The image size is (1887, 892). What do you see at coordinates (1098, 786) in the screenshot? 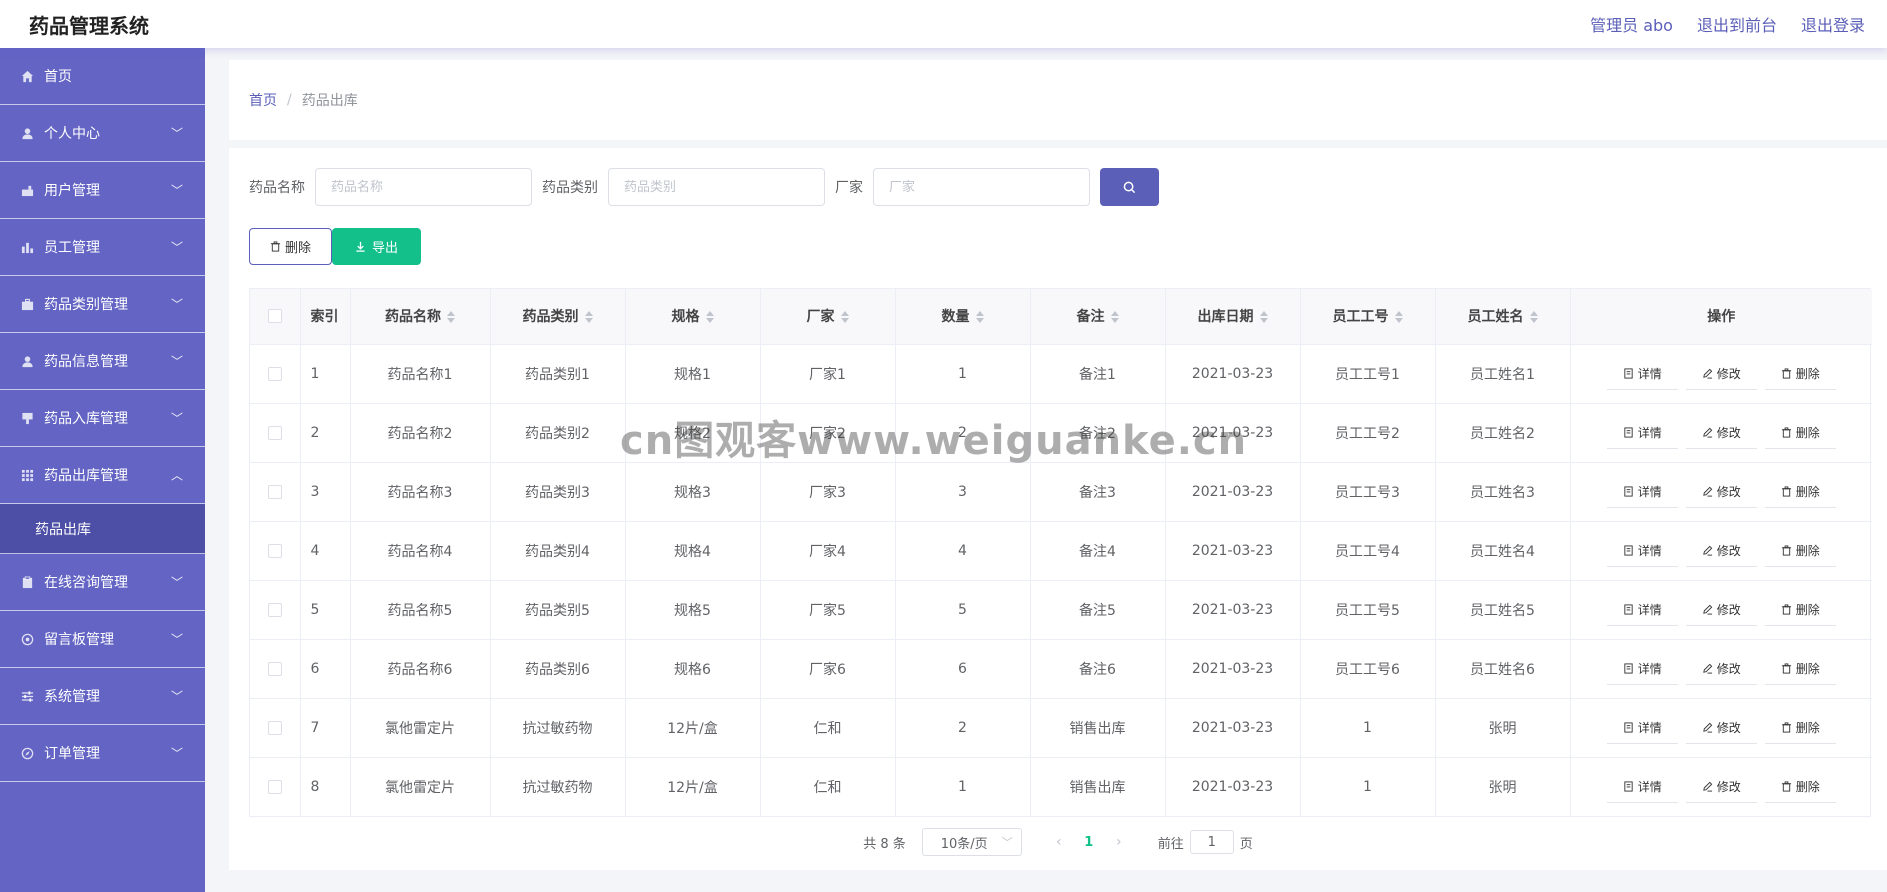
I see `cell-remark: 销售出库` at bounding box center [1098, 786].